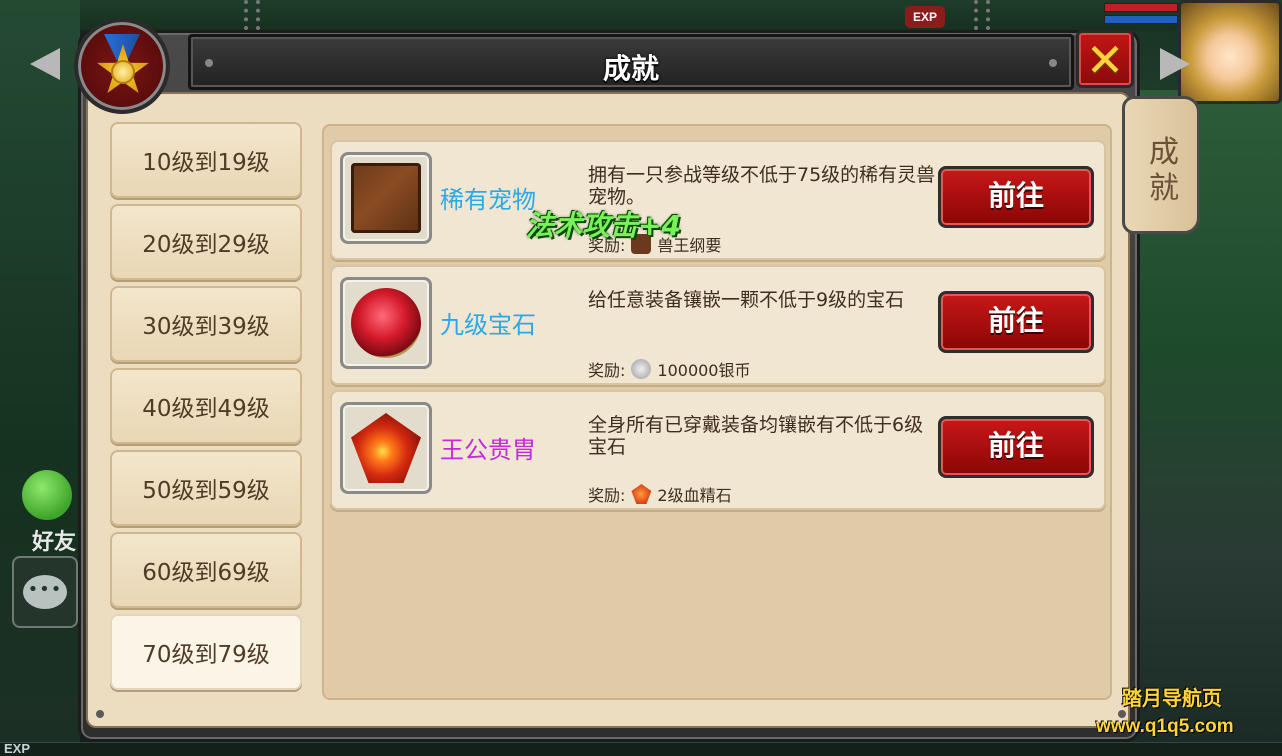 The width and height of the screenshot is (1282, 756). What do you see at coordinates (1141, 7) in the screenshot?
I see `hp-bar` at bounding box center [1141, 7].